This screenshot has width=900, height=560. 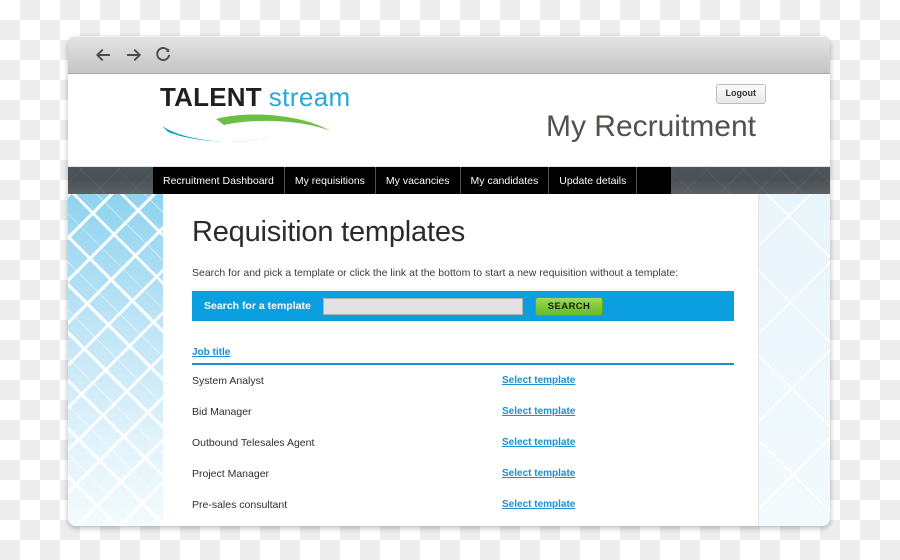 I want to click on table-row: Bid Manager Select template, so click(x=463, y=411).